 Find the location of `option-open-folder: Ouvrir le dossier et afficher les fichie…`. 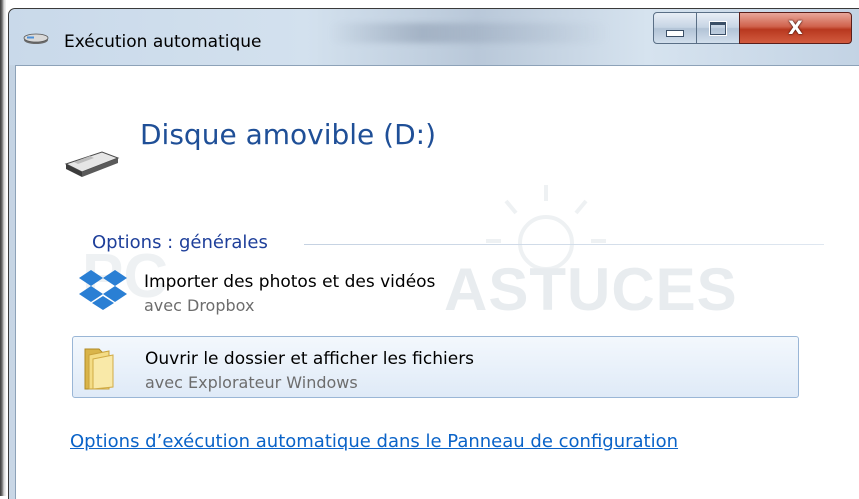

option-open-folder: Ouvrir le dossier et afficher les fichie… is located at coordinates (435, 367).